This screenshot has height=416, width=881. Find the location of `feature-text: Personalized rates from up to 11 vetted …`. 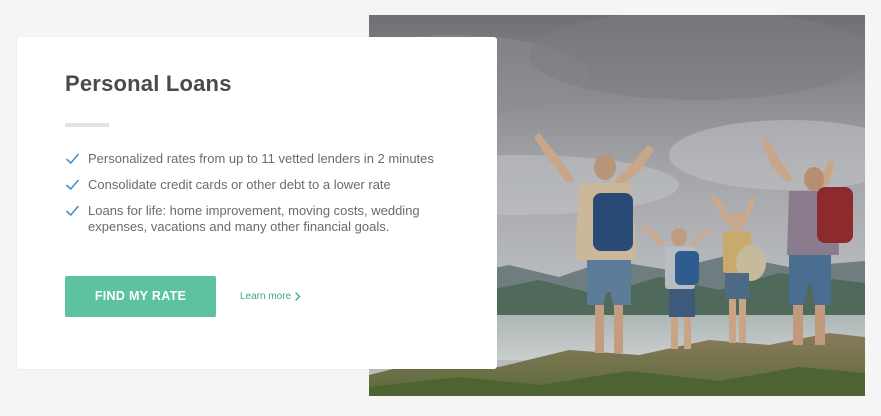

feature-text: Personalized rates from up to 11 vetted … is located at coordinates (261, 158).